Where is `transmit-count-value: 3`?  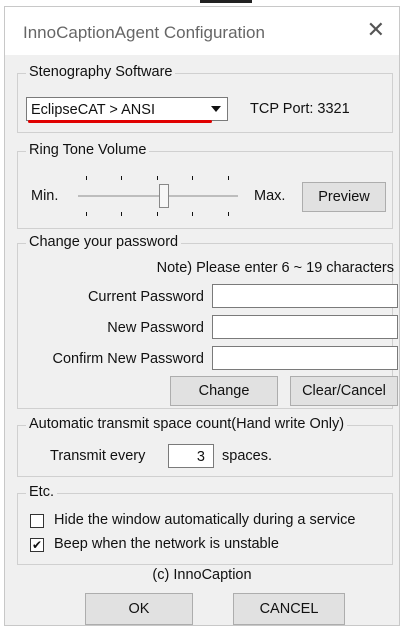
transmit-count-value: 3 is located at coordinates (200, 457).